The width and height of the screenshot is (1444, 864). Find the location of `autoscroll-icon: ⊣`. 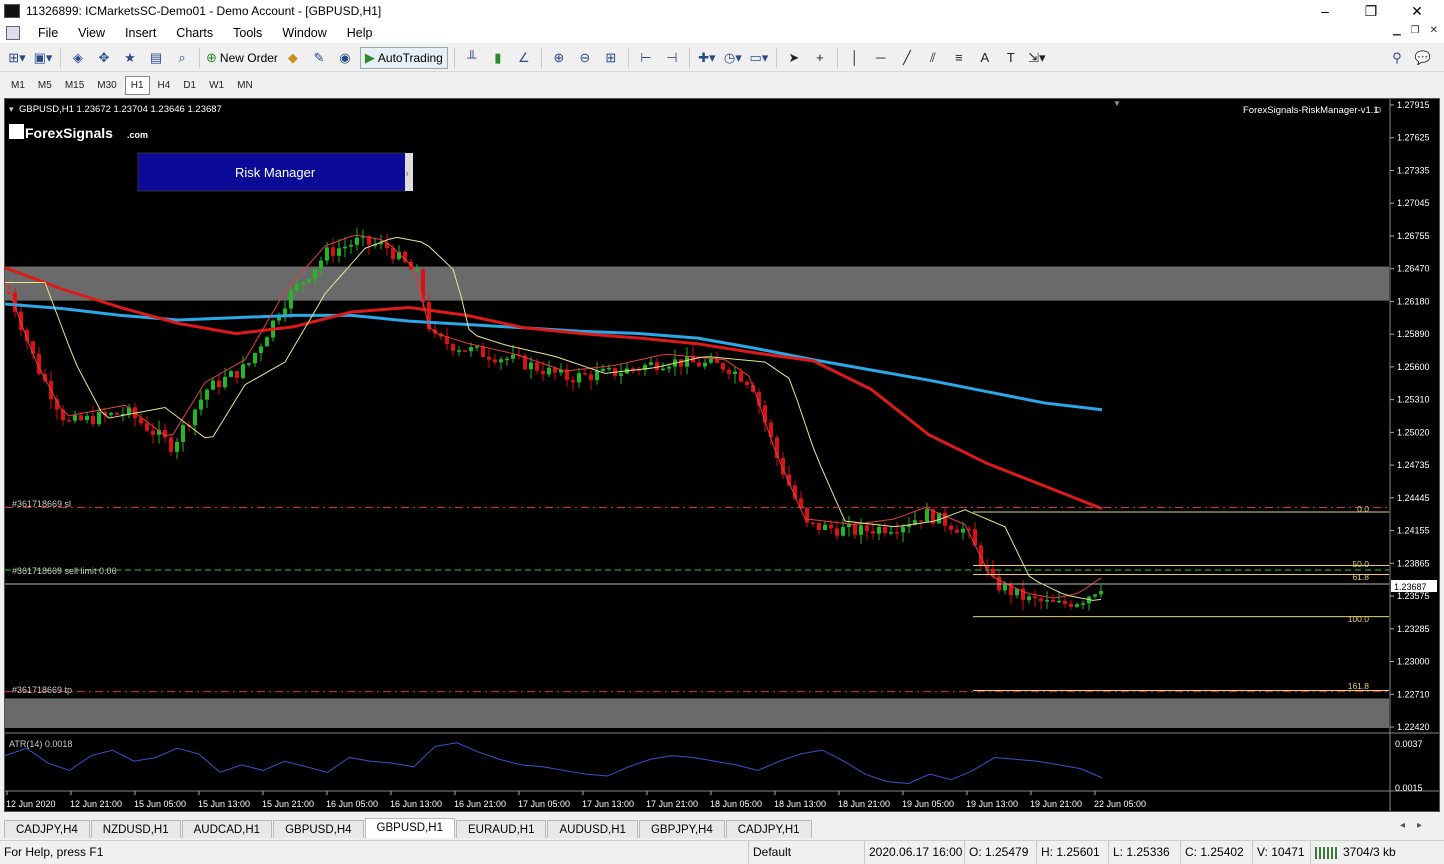

autoscroll-icon: ⊣ is located at coordinates (672, 58).